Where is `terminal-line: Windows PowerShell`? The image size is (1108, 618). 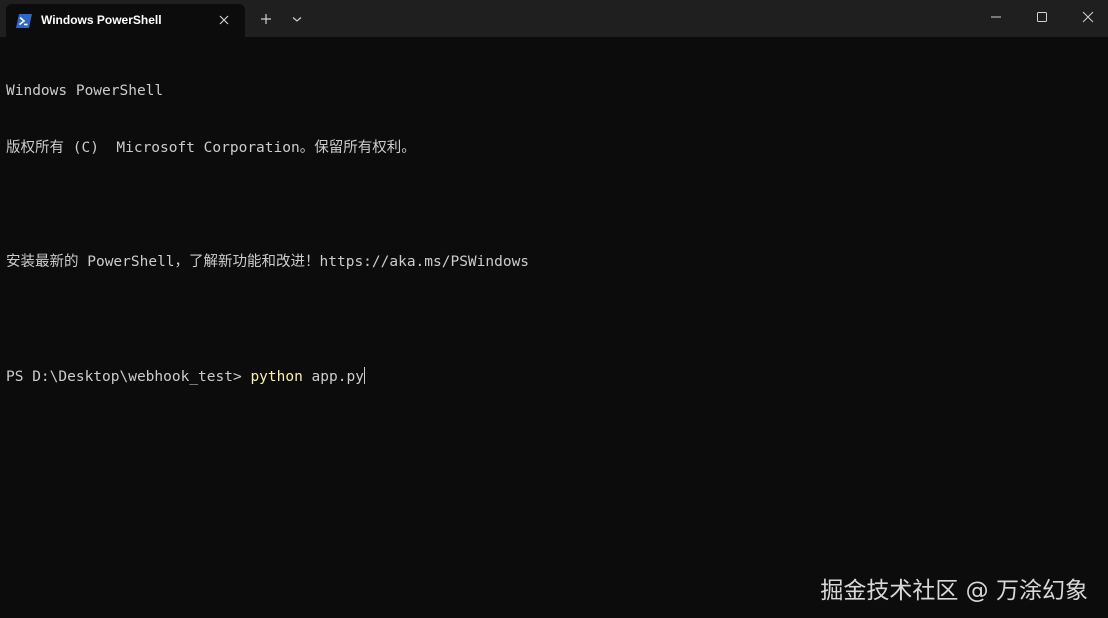
terminal-line: Windows PowerShell is located at coordinates (85, 91).